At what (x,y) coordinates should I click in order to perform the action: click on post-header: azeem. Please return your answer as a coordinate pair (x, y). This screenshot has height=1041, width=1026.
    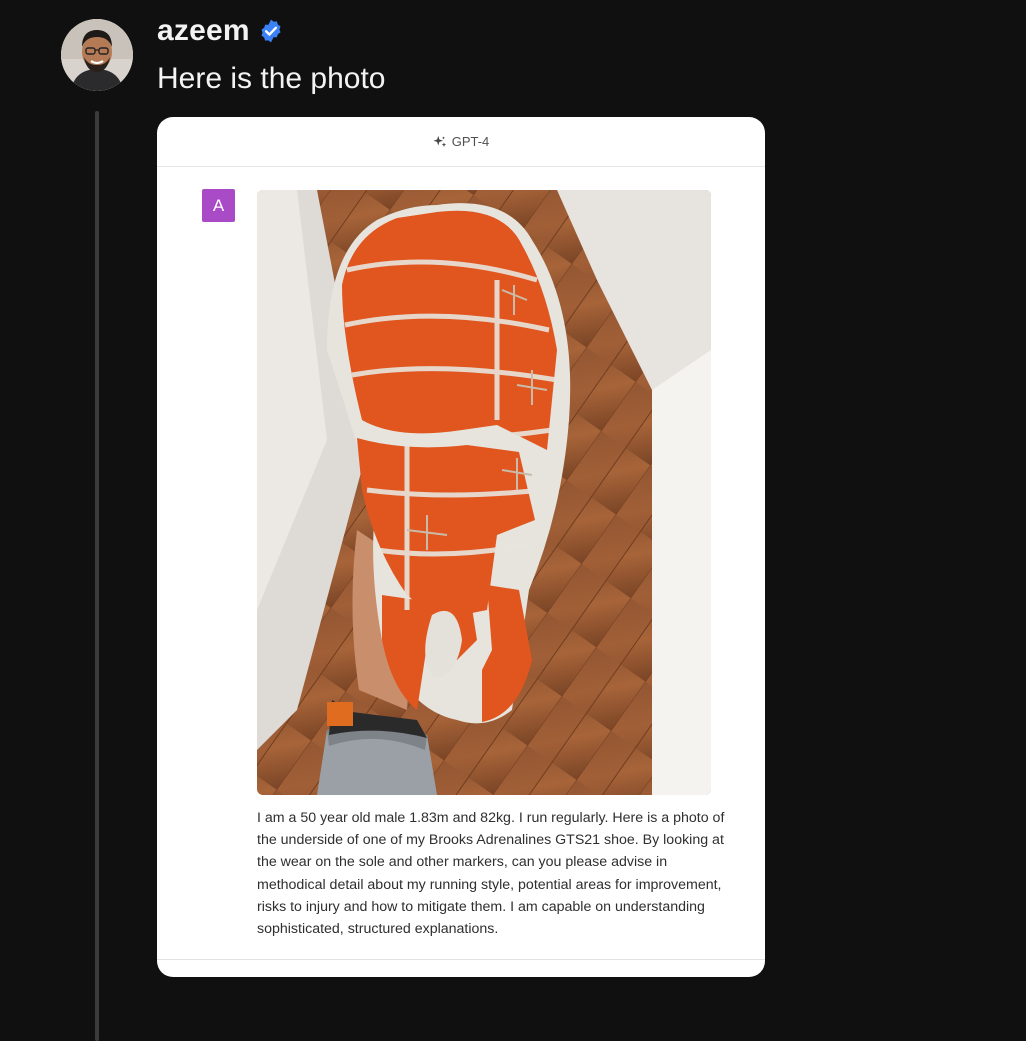
    Looking at the image, I should click on (220, 31).